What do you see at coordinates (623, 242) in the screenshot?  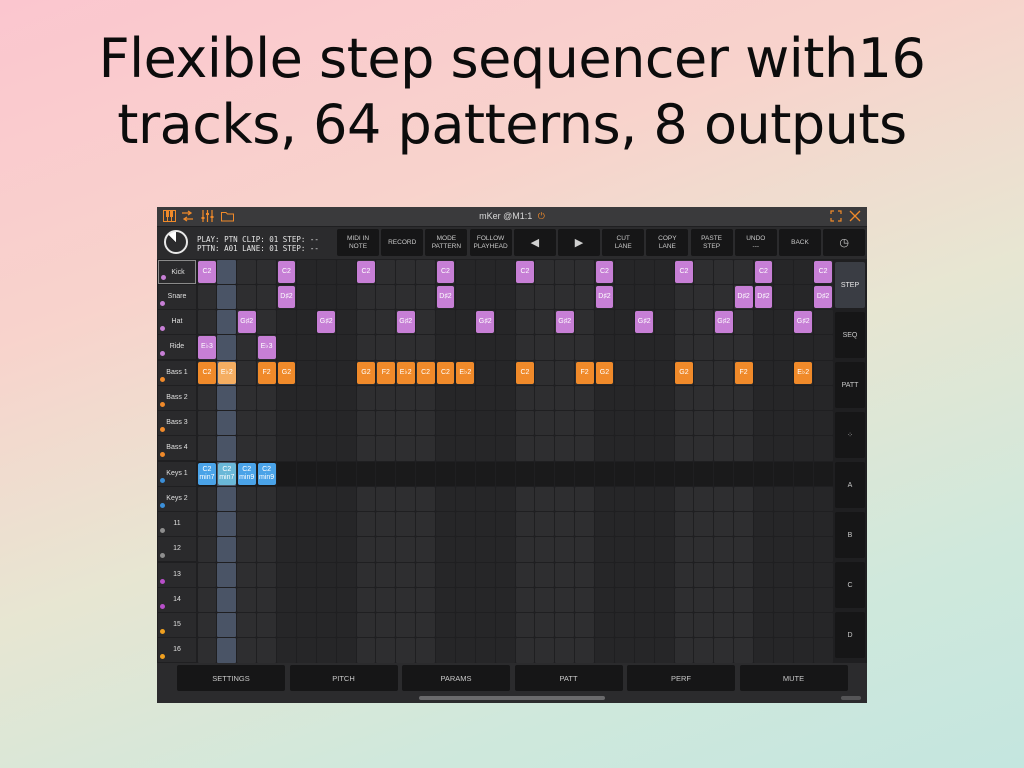 I see `cut-lane-button: CUT LANE` at bounding box center [623, 242].